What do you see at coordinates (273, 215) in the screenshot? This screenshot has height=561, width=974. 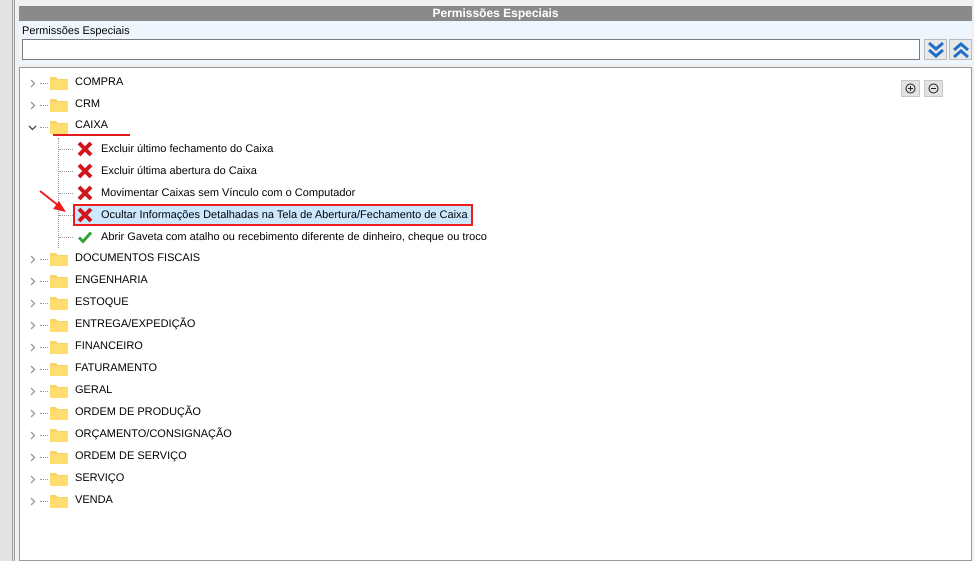 I see `permission-item: Ocultar Informações Detalhadas na Tela de Abertura/Fechamento de Caixa` at bounding box center [273, 215].